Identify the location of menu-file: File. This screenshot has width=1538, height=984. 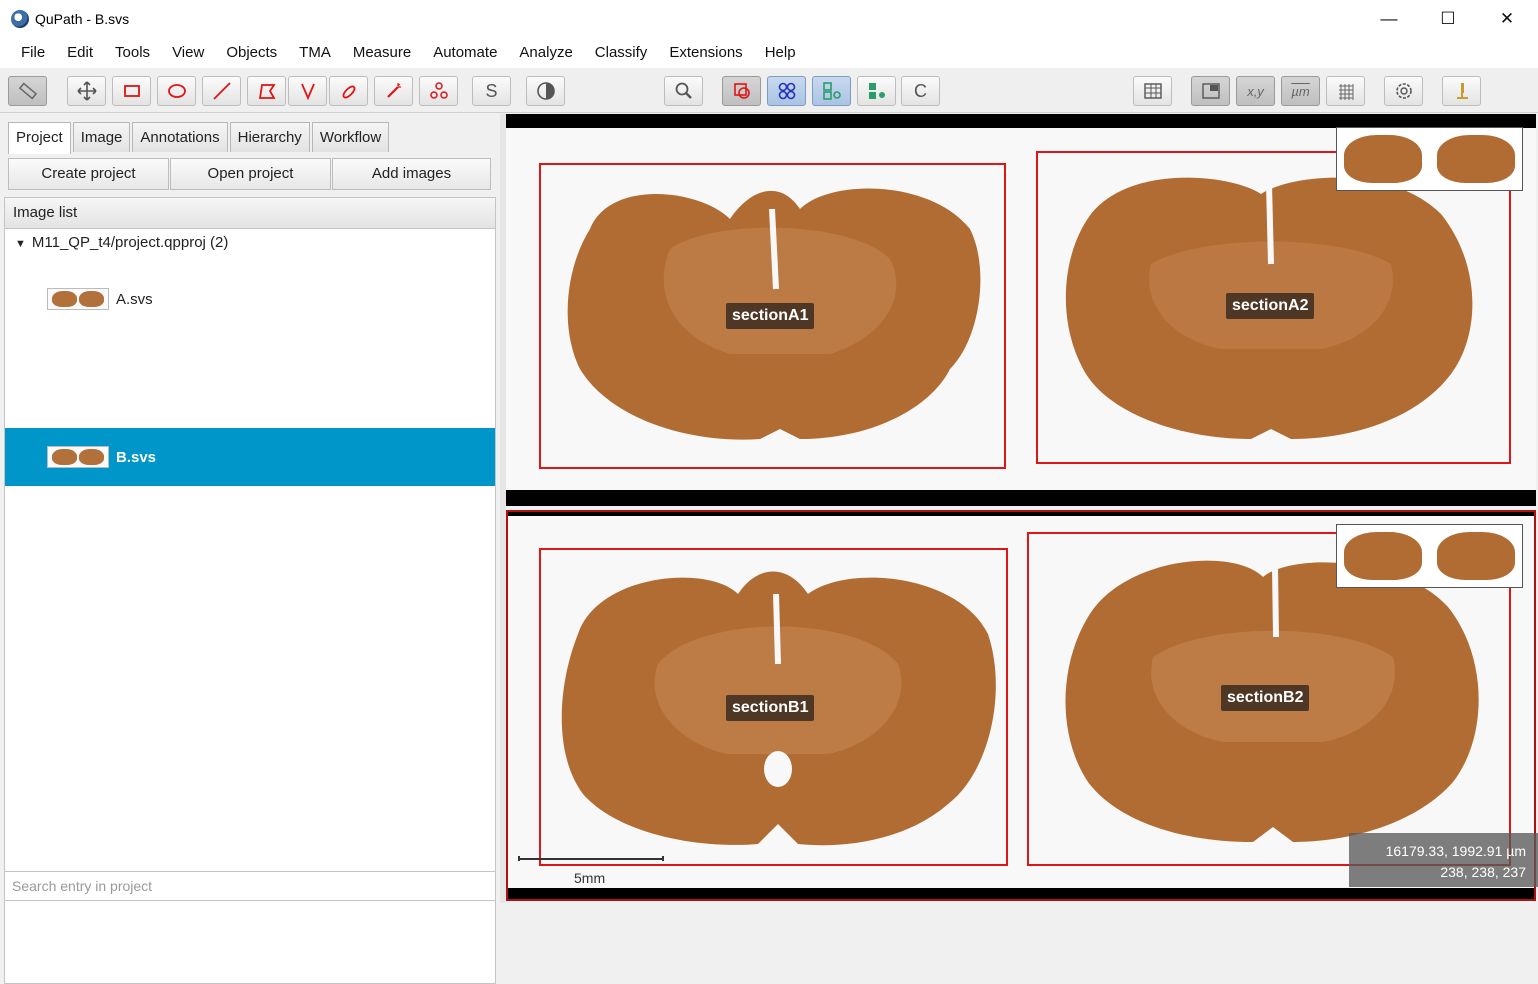
(33, 53).